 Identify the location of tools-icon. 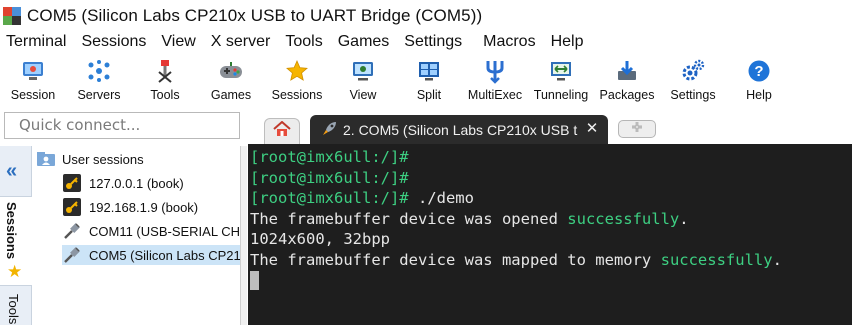
(165, 71).